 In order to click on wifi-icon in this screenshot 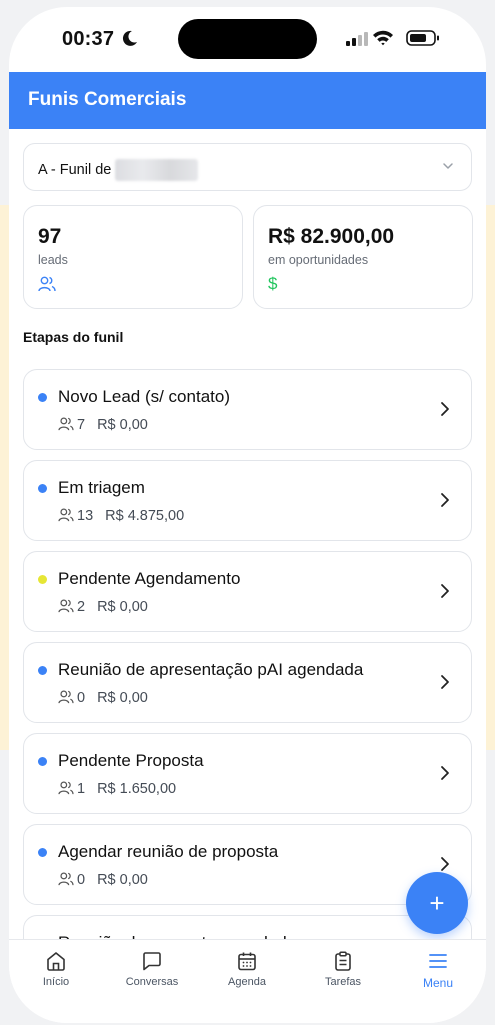, I will do `click(383, 38)`.